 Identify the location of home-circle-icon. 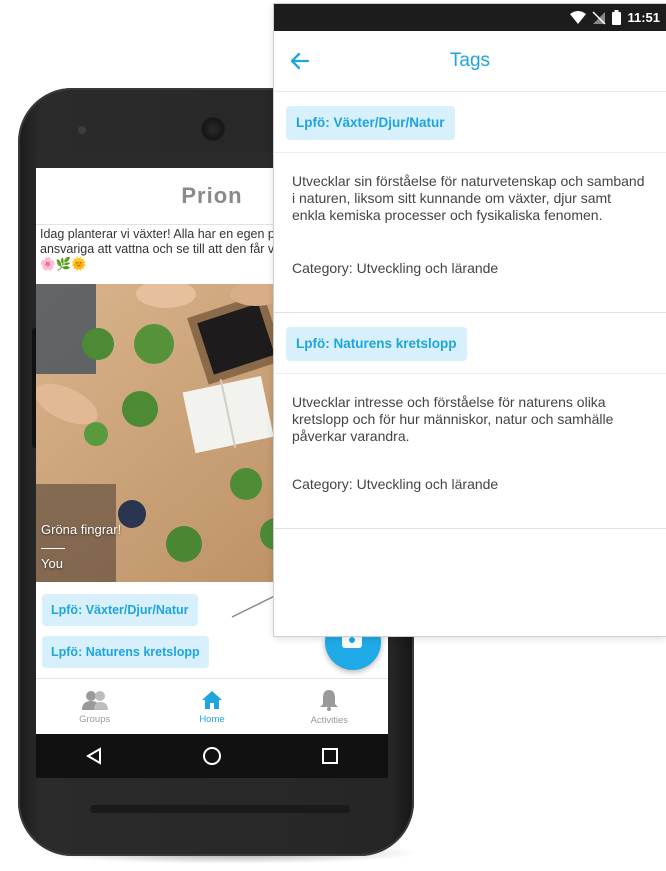
(212, 756).